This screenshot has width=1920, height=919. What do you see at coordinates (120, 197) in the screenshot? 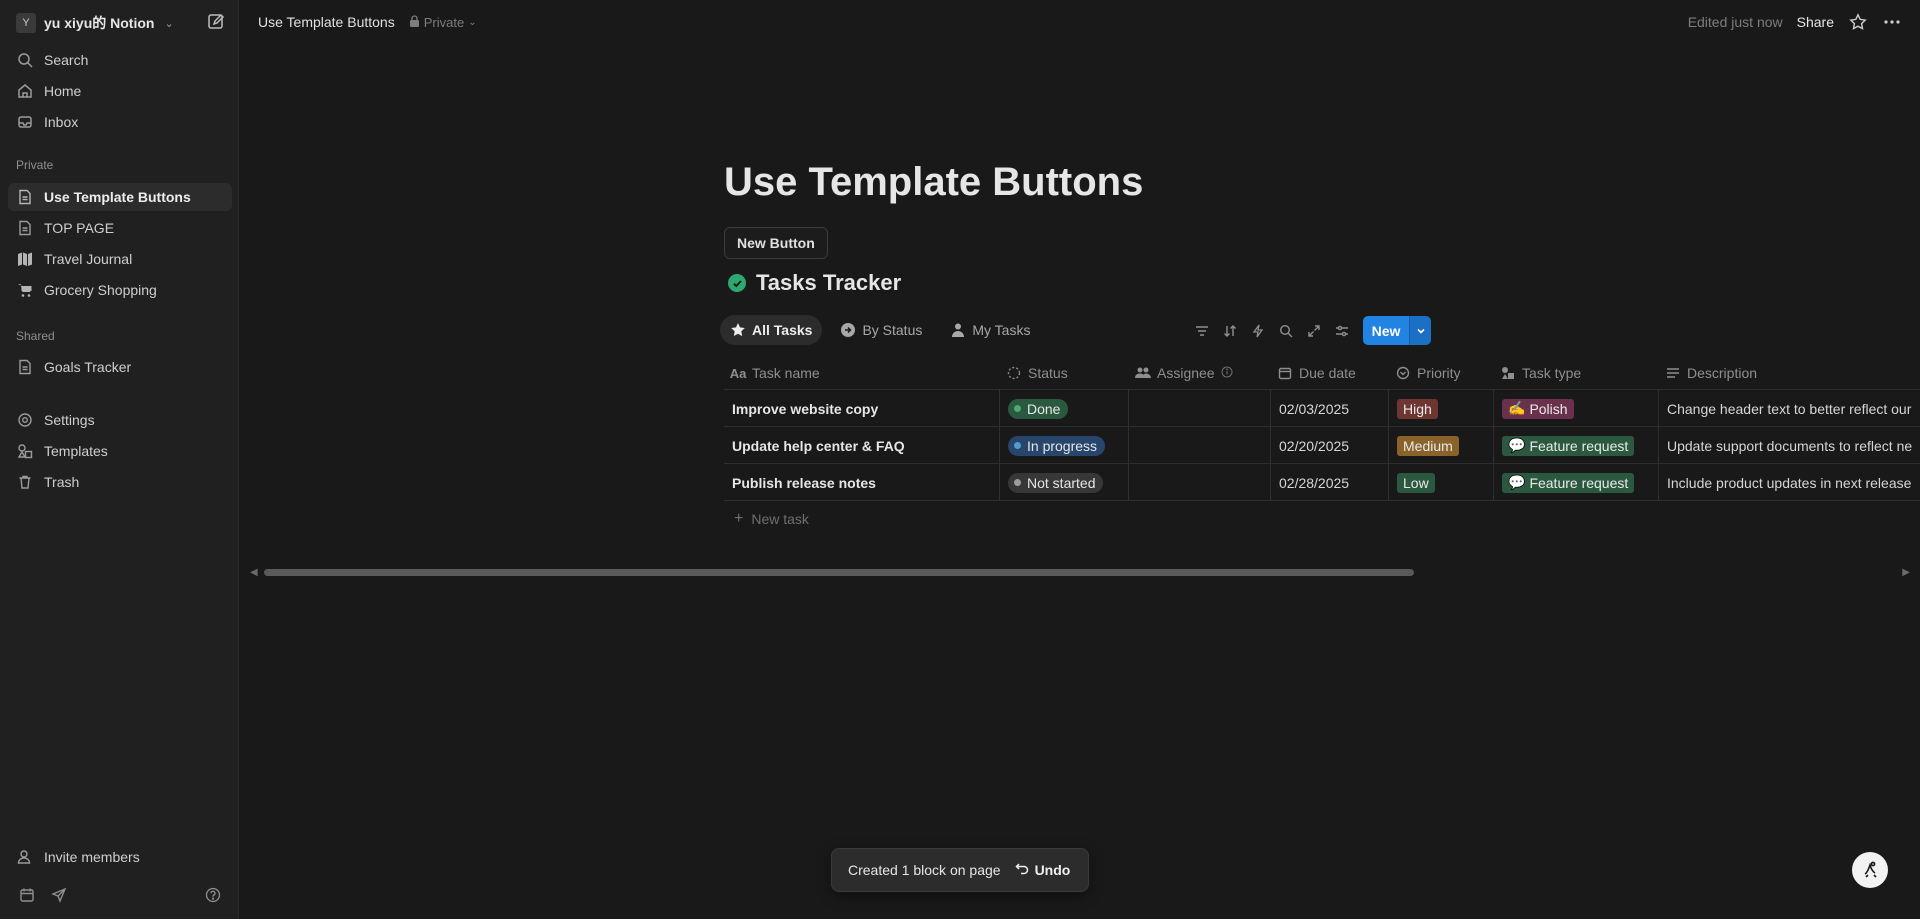
I see `sidebar-item-use-template-buttons: Use Template Buttons` at bounding box center [120, 197].